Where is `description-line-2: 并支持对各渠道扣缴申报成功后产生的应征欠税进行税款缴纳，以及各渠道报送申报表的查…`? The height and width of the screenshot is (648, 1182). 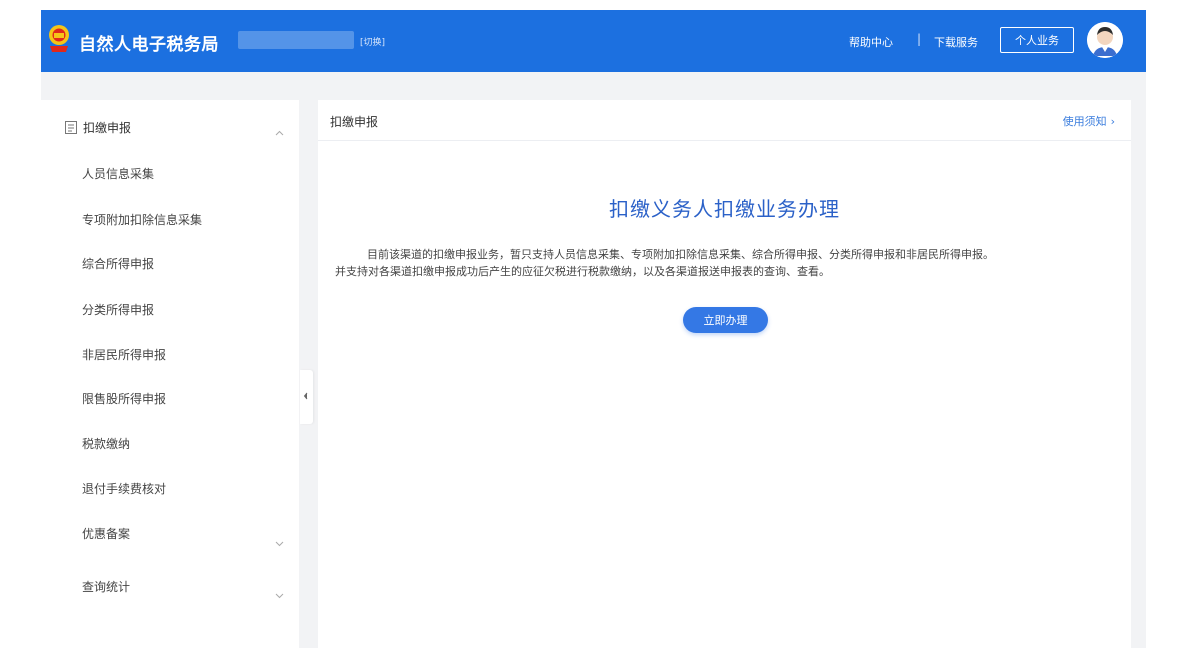
description-line-2: 并支持对各渠道扣缴申报成功后产生的应征欠税进行税款缴纳，以及各渠道报送申报表的查… is located at coordinates (582, 271).